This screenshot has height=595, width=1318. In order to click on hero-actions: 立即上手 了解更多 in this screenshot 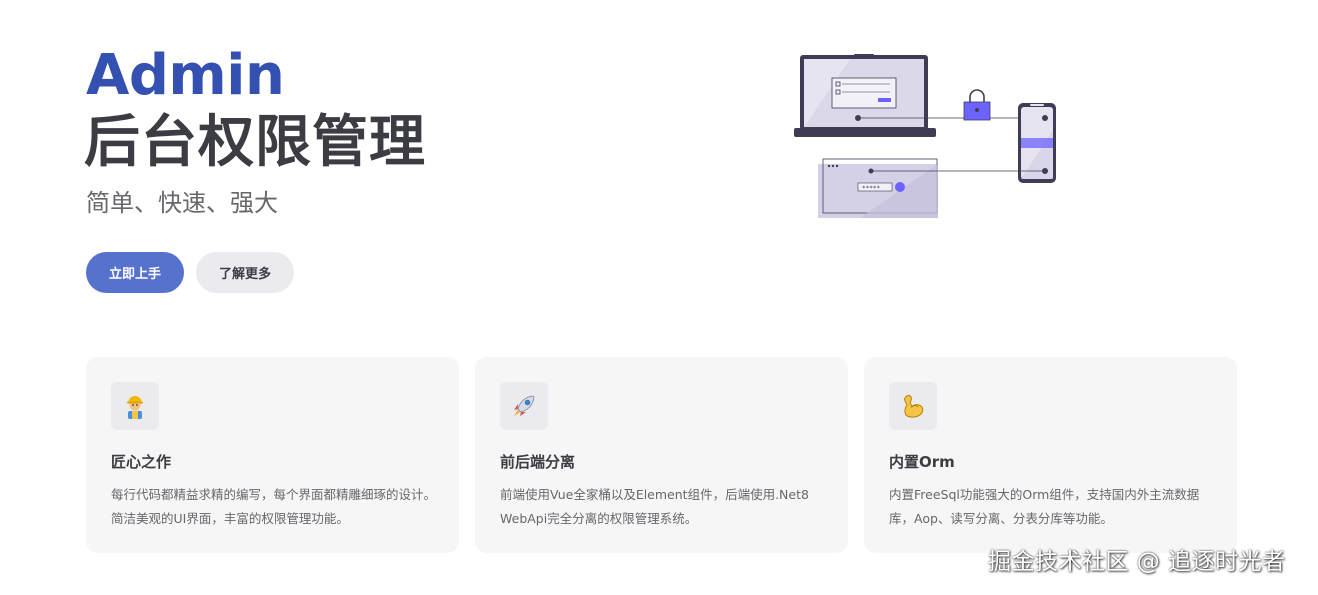, I will do `click(190, 272)`.